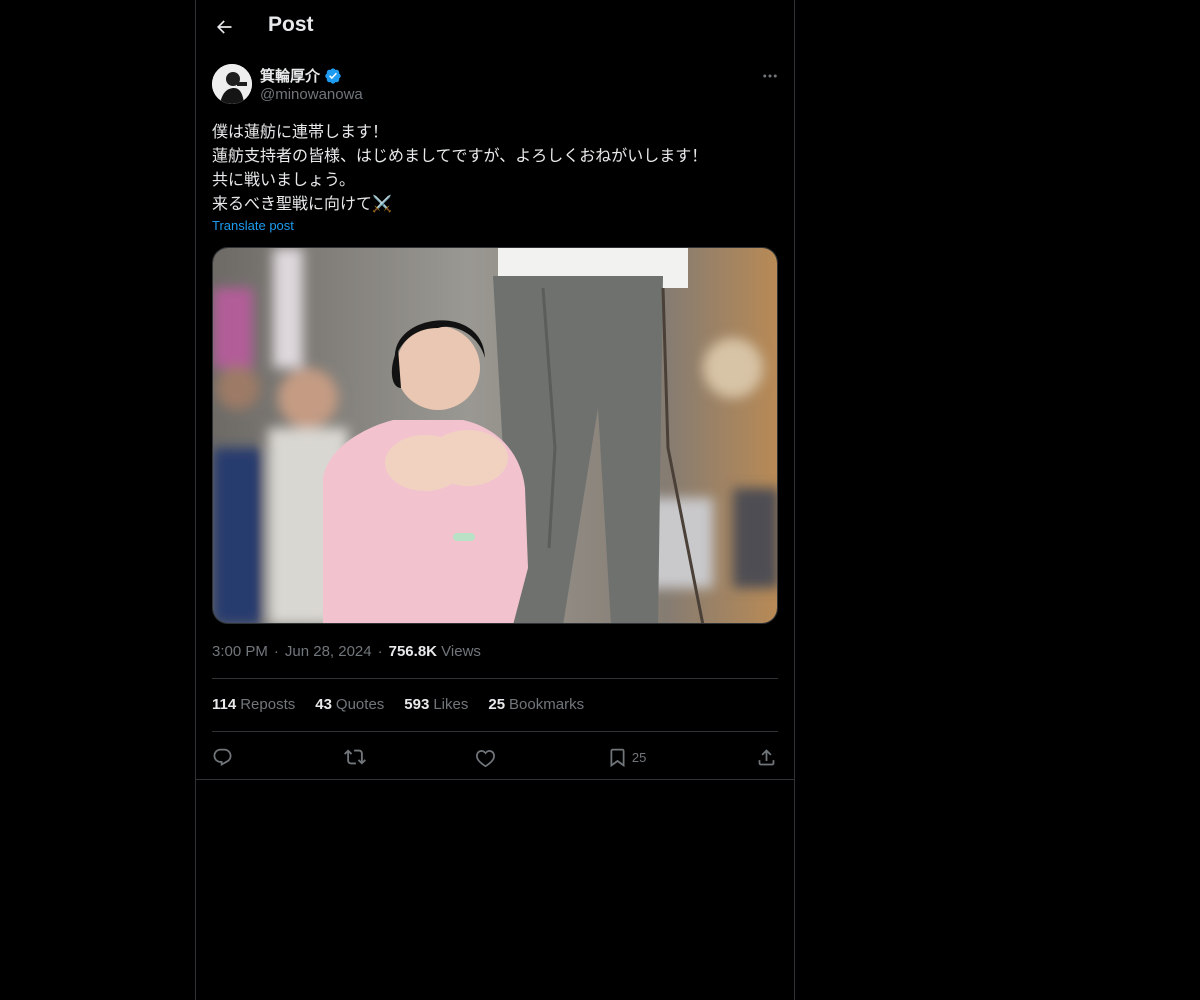 The image size is (1200, 1000). What do you see at coordinates (417, 704) in the screenshot?
I see `likes-count: 593` at bounding box center [417, 704].